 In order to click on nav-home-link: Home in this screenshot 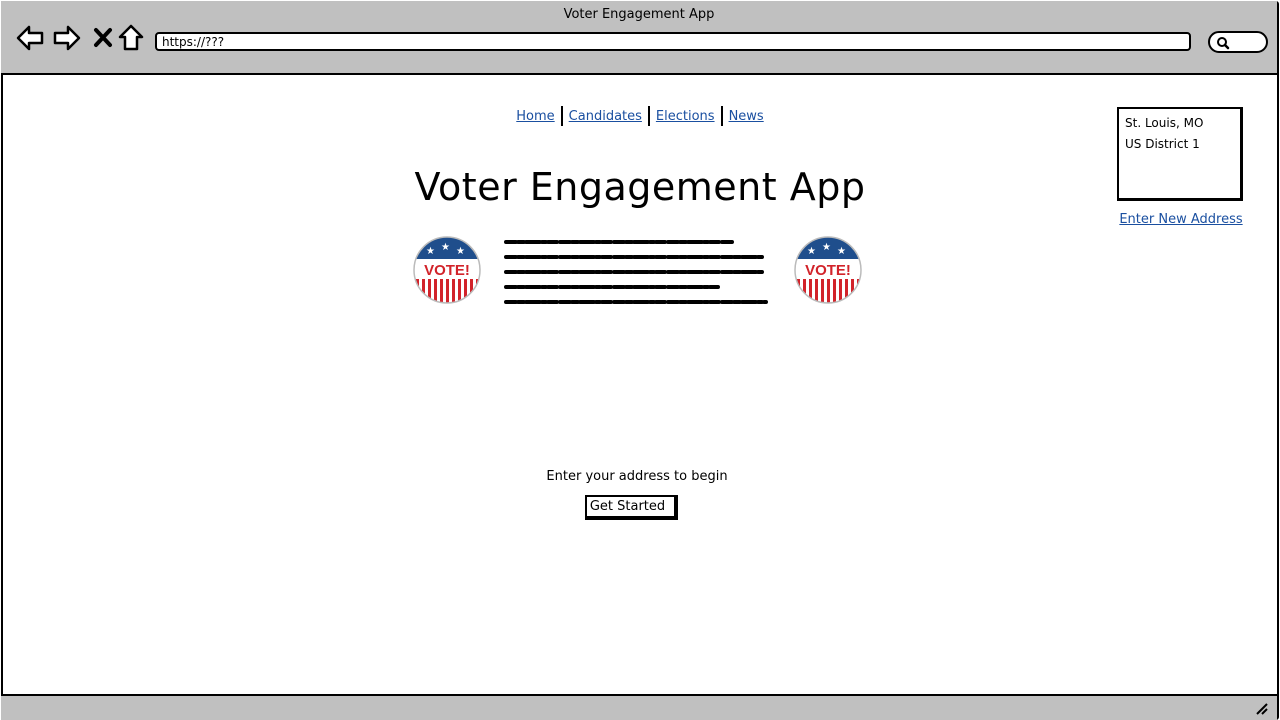, I will do `click(535, 116)`.